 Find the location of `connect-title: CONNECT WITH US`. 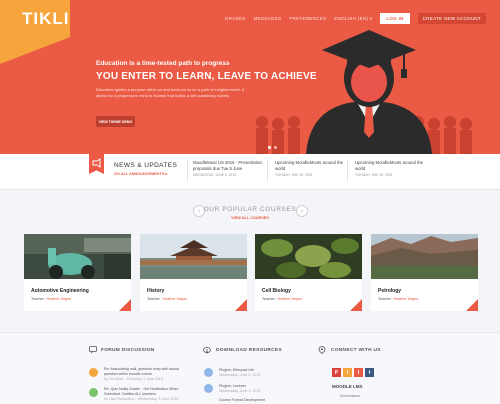

connect-title: CONNECT WITH US is located at coordinates (356, 350).